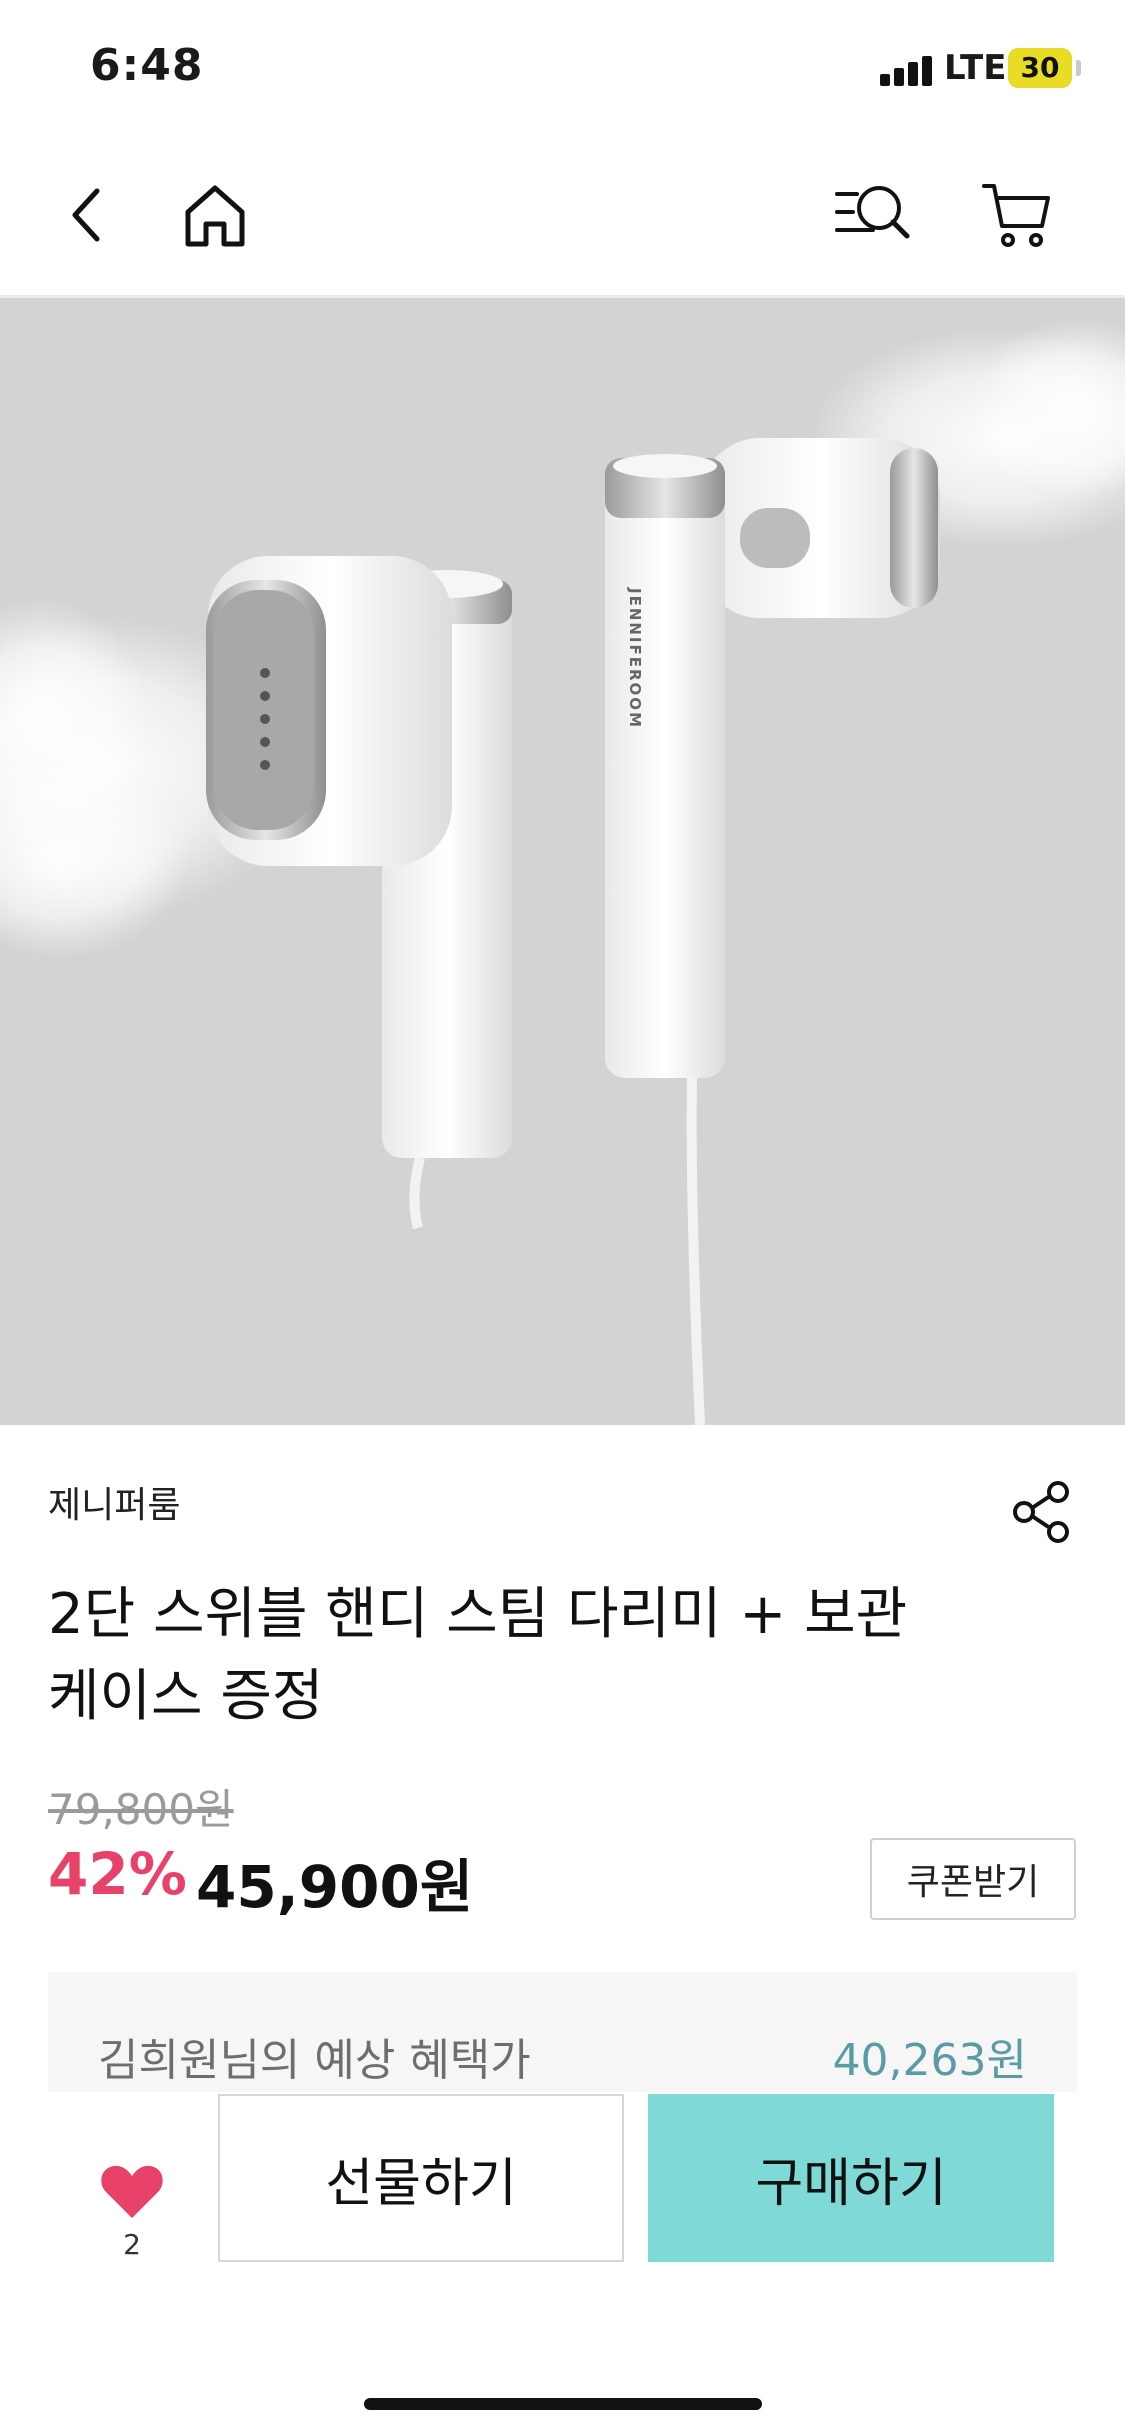  What do you see at coordinates (635, 658) in the screenshot?
I see `handle-brand-print: JENNIFEROOM` at bounding box center [635, 658].